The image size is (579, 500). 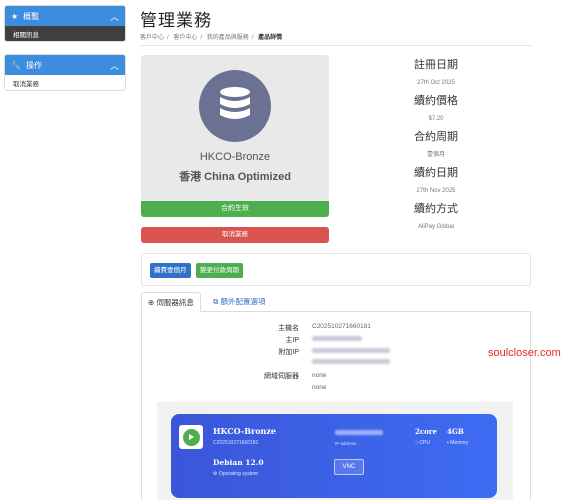 I want to click on breadcrumb-item: 我的產品與服務, so click(x=228, y=38).